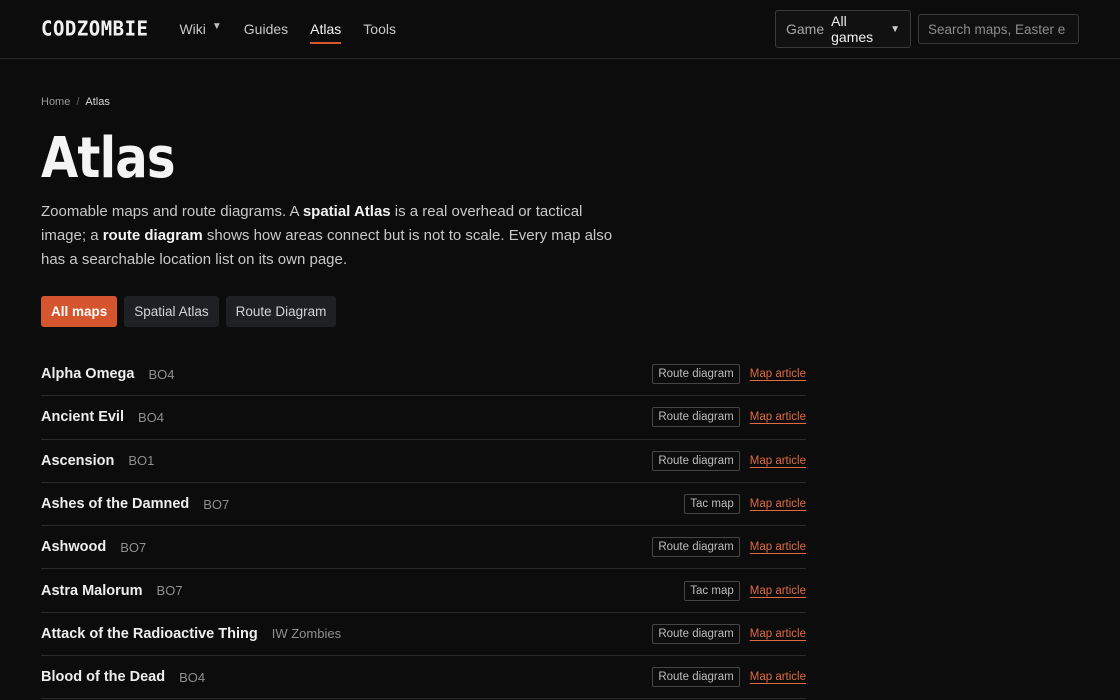 Image resolution: width=1120 pixels, height=700 pixels. Describe the element at coordinates (423, 591) in the screenshot. I see `map-row: Astra Malorum BO7 Tac map Map article` at that location.